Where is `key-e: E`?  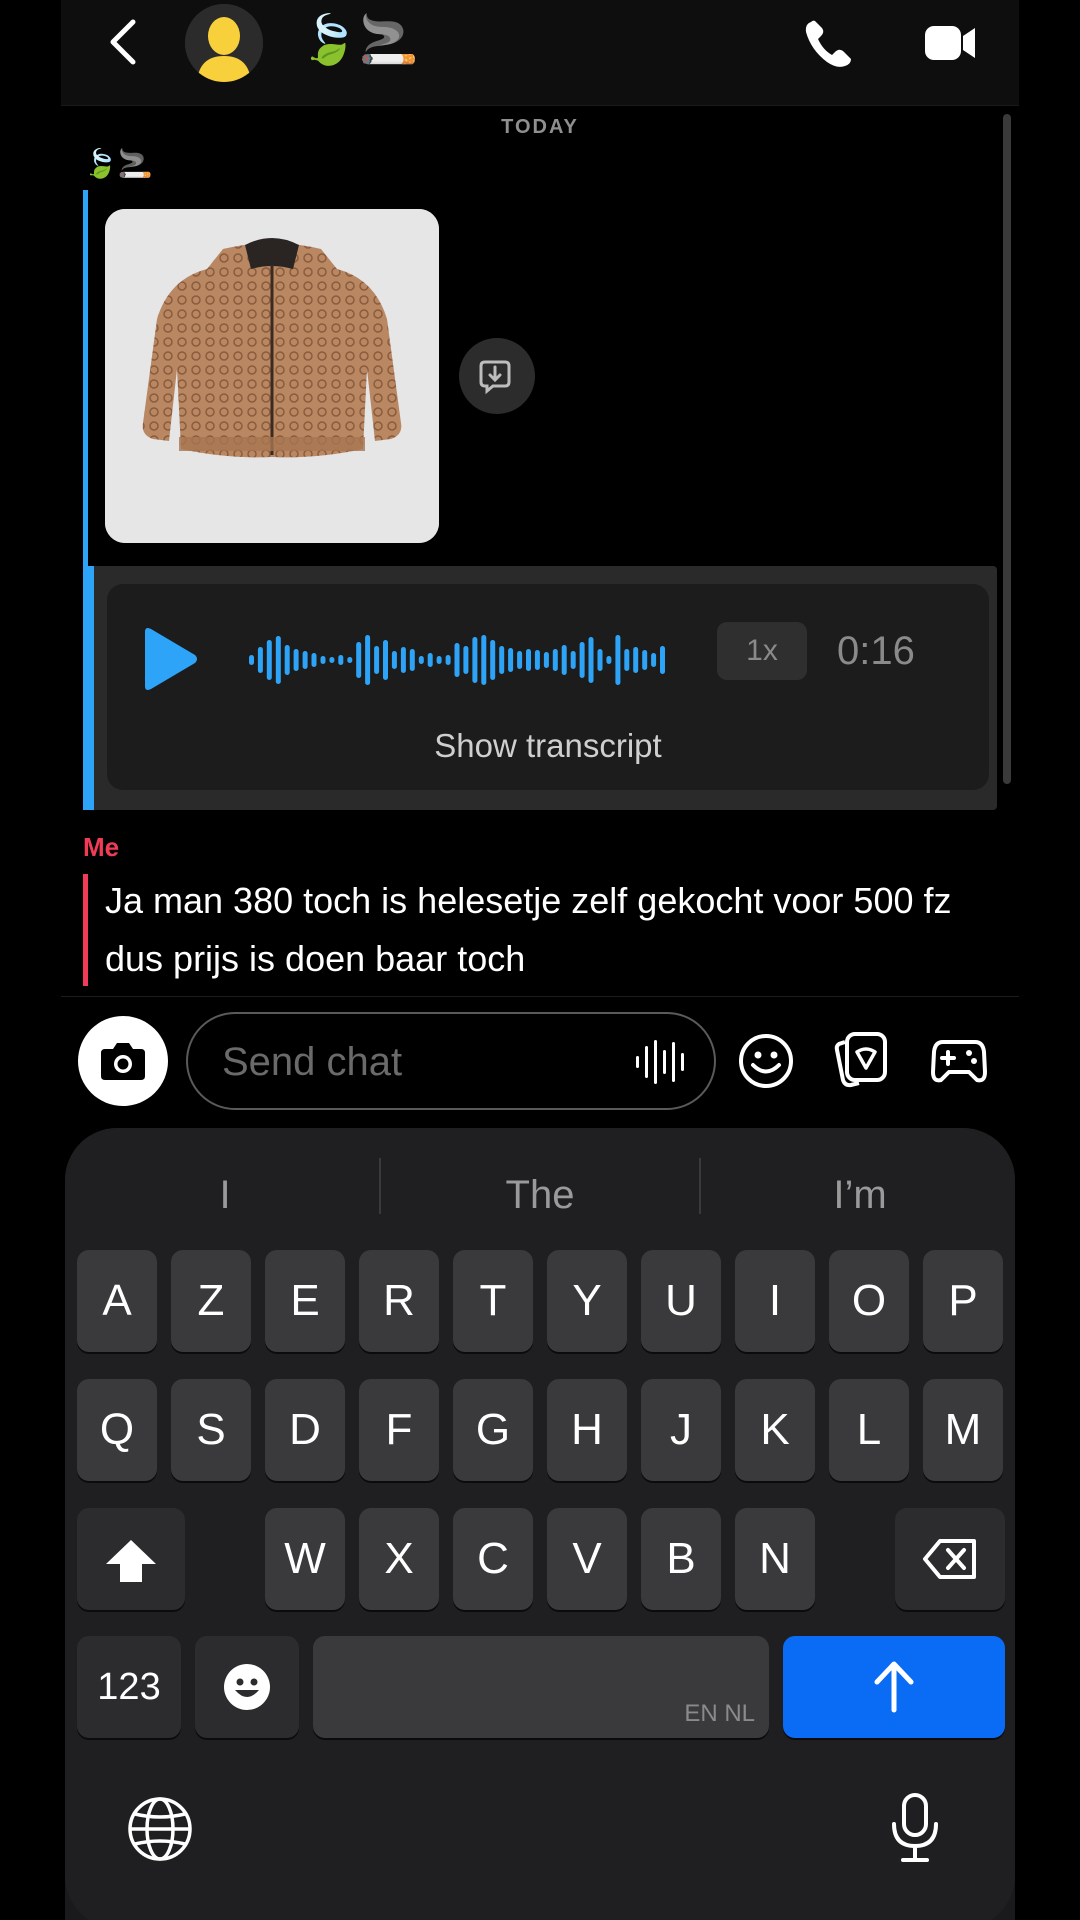 key-e: E is located at coordinates (305, 1301).